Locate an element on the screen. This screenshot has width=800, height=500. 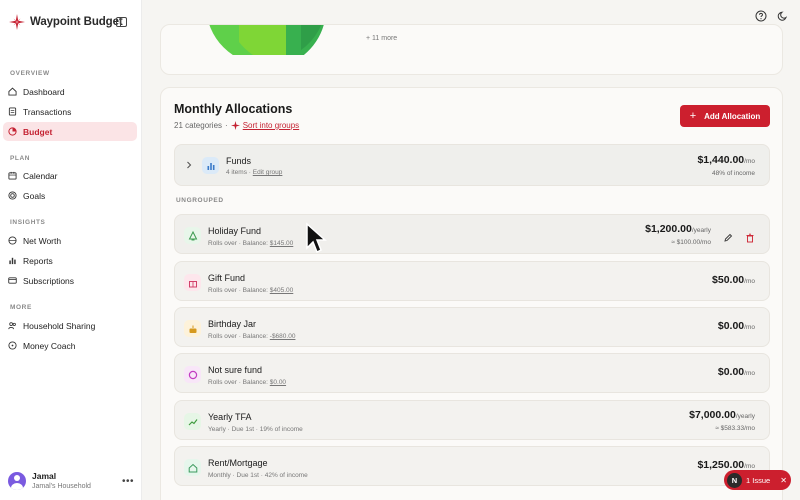
allocation-meta: Rolls over · Balance: $405.00 is located at coordinates (251, 290).